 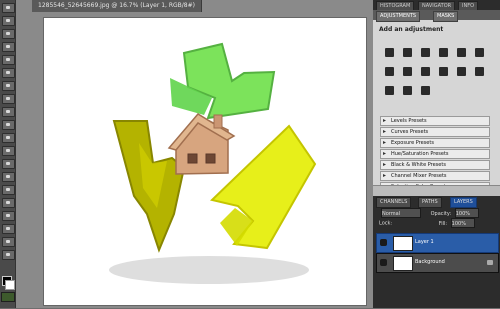 I want to click on channel-mixer-icon, so click(x=444, y=71).